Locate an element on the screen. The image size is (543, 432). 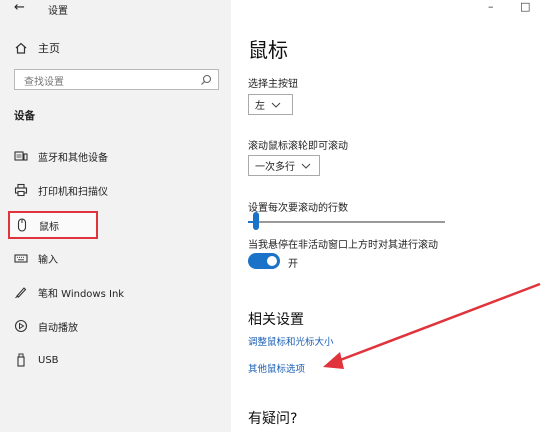
sidebar-item-mouse: 鼠标 is located at coordinates (53, 225).